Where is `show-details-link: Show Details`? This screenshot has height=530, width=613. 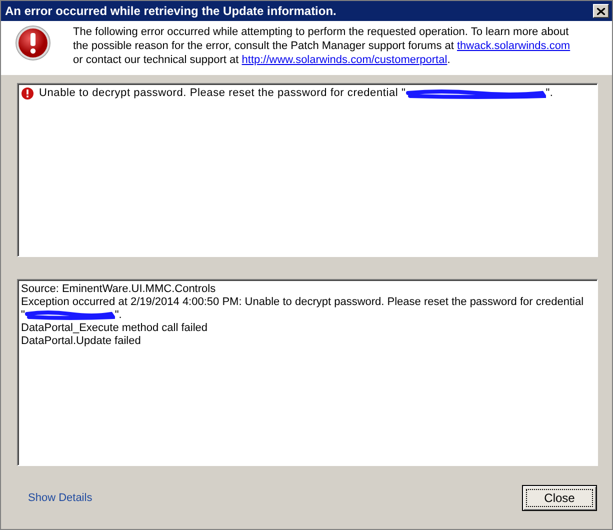
show-details-link: Show Details is located at coordinates (60, 498).